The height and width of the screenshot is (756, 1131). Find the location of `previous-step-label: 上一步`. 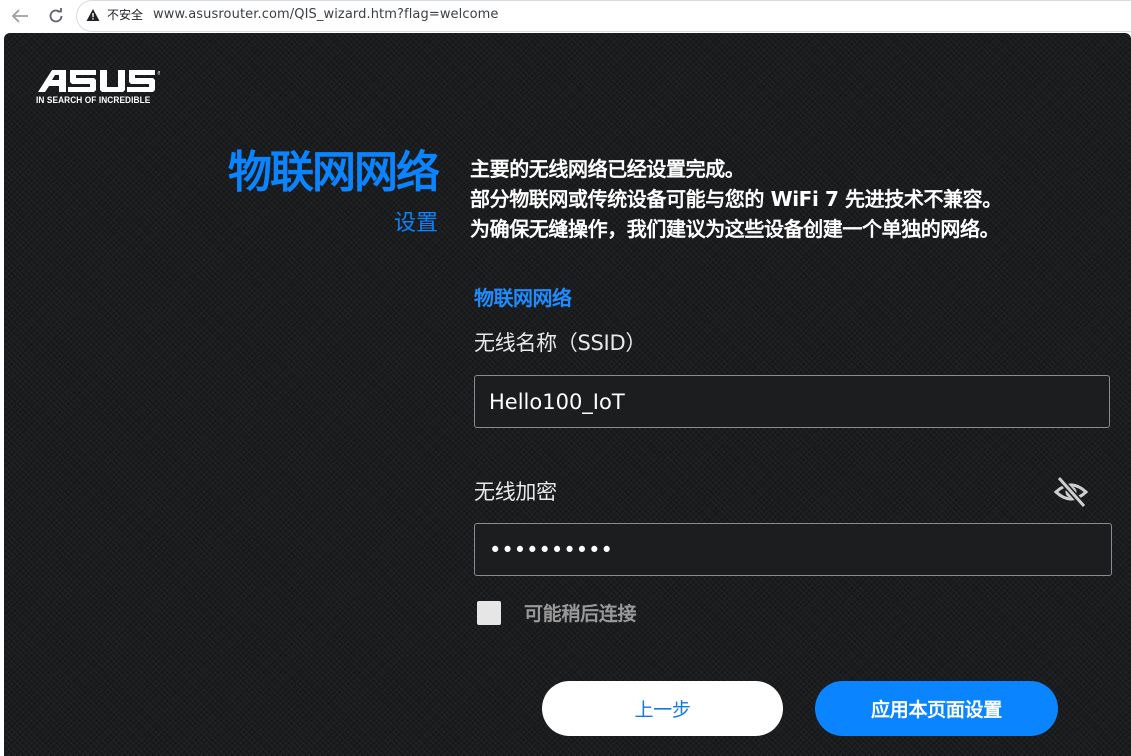

previous-step-label: 上一步 is located at coordinates (662, 710).